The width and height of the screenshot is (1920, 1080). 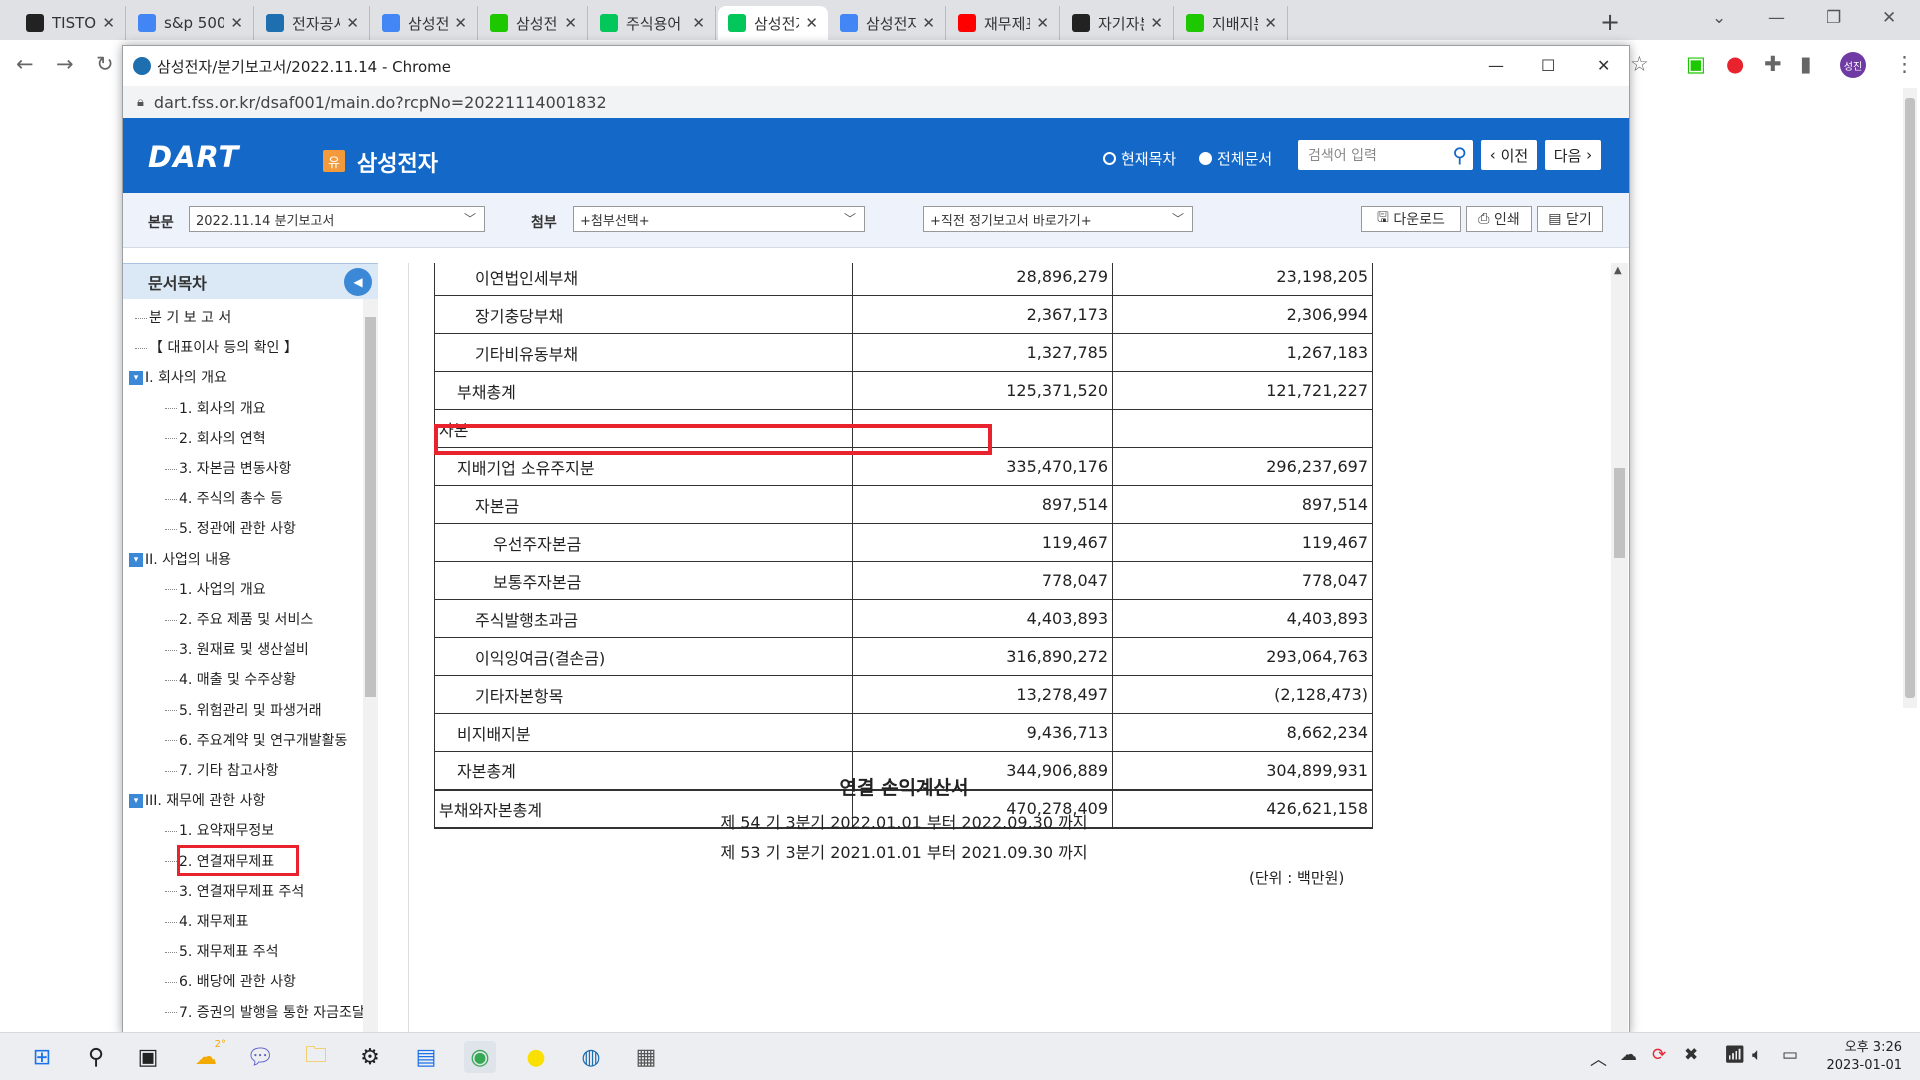 What do you see at coordinates (105, 64) in the screenshot?
I see `reload-icon: ↻` at bounding box center [105, 64].